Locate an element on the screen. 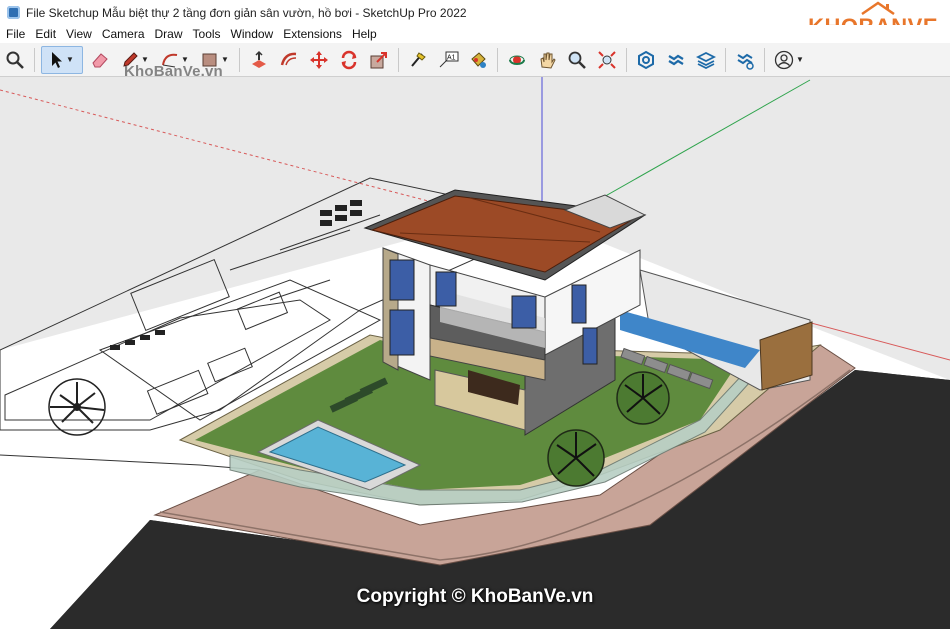 Image resolution: width=950 pixels, height=629 pixels. extension-manager-icon is located at coordinates (745, 61).